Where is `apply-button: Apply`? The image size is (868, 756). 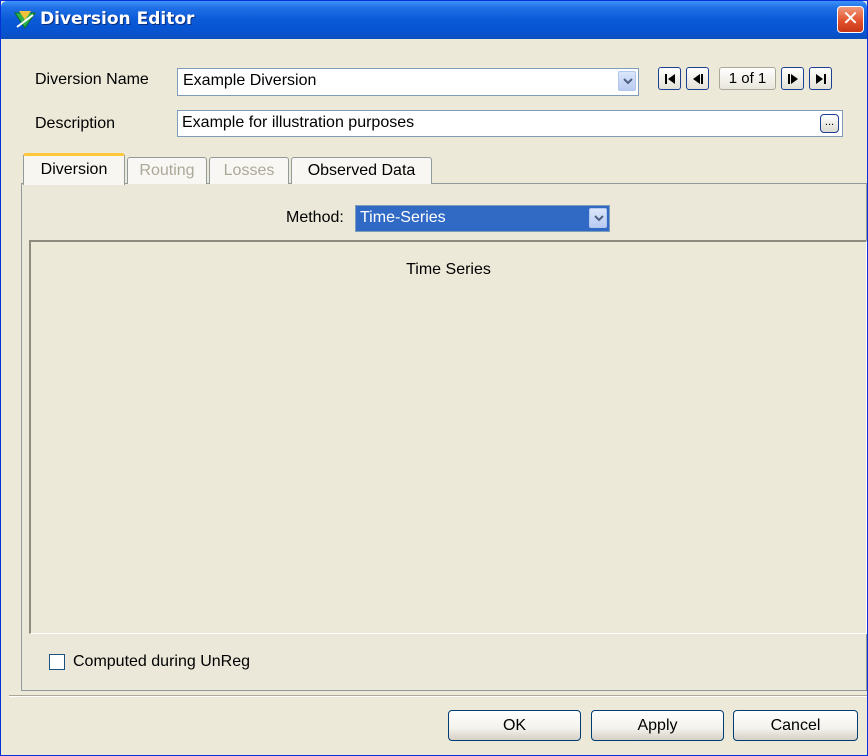 apply-button: Apply is located at coordinates (657, 725).